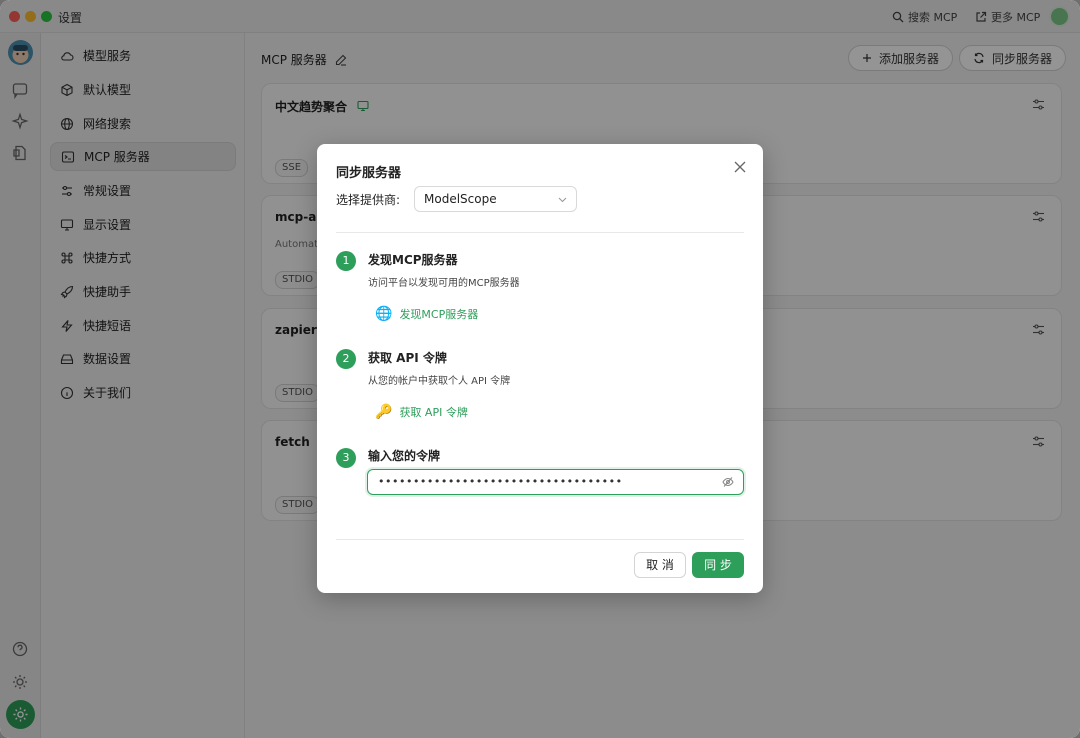 This screenshot has height=738, width=1080. I want to click on step-number: 2, so click(346, 359).